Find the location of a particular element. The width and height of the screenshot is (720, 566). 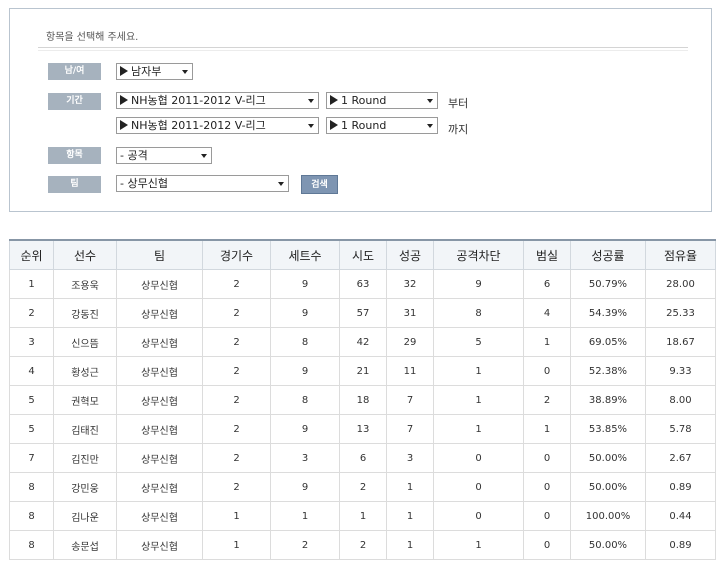

success-rate-cell: 69.05% is located at coordinates (608, 342).